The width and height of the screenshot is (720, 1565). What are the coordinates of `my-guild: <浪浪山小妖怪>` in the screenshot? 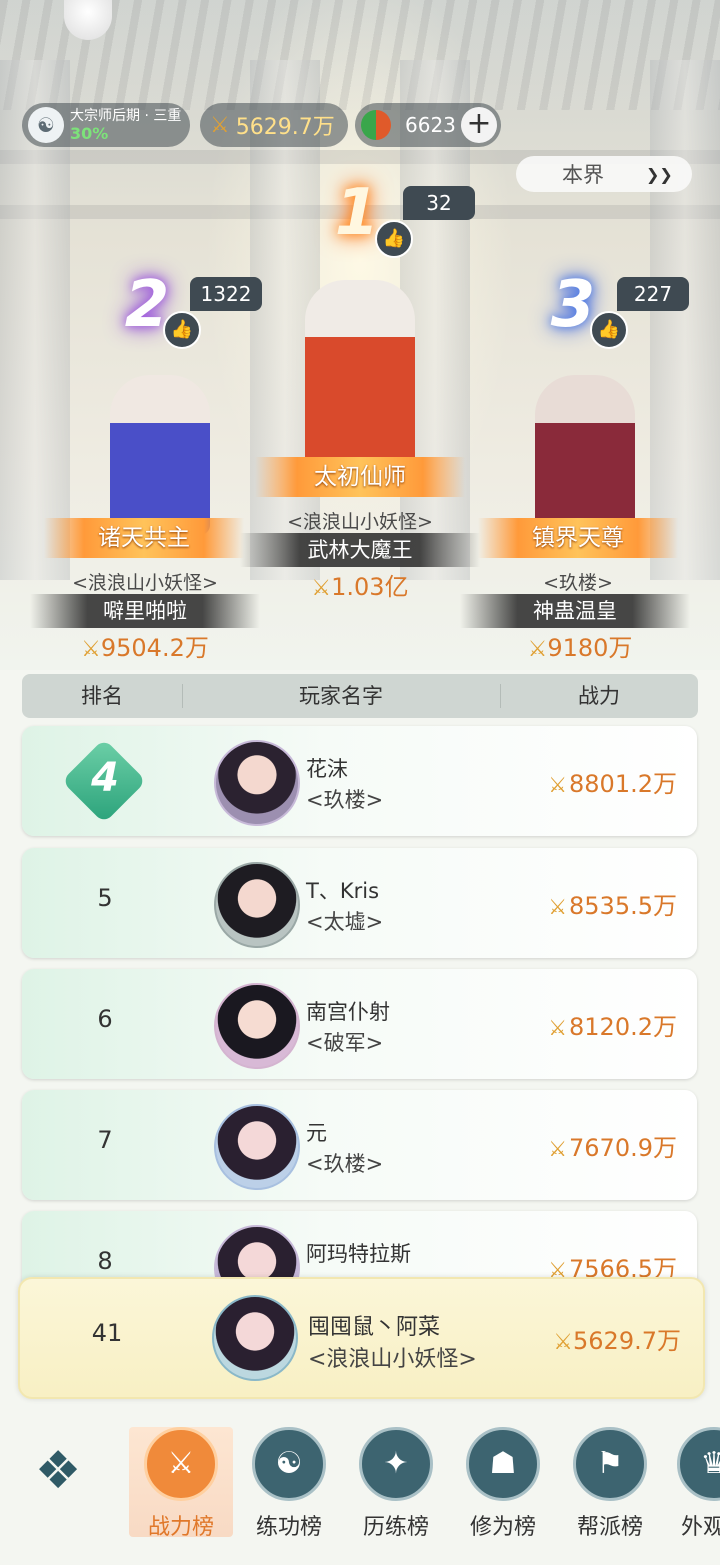 It's located at (392, 1359).